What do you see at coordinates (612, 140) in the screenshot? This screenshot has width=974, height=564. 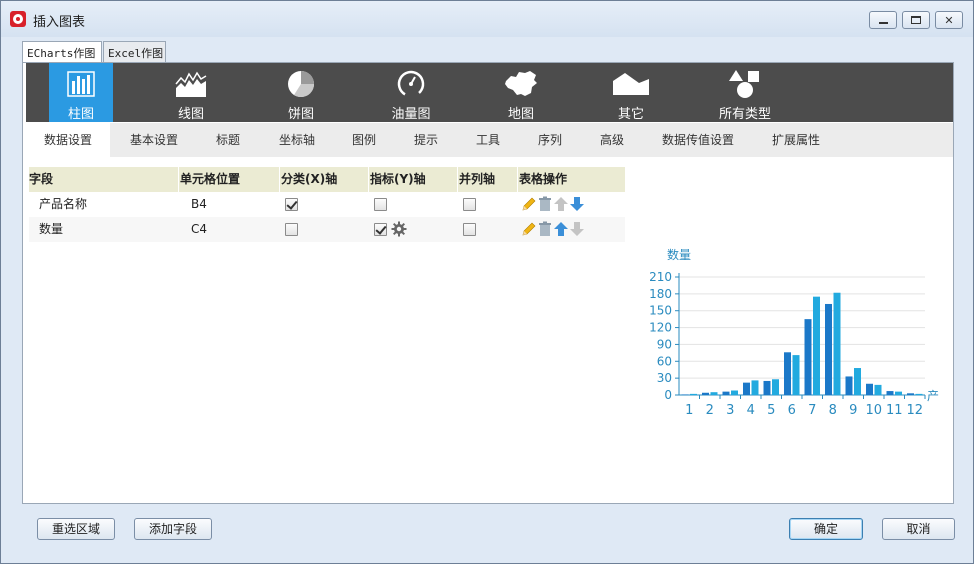 I see `tab-advanced: 高级` at bounding box center [612, 140].